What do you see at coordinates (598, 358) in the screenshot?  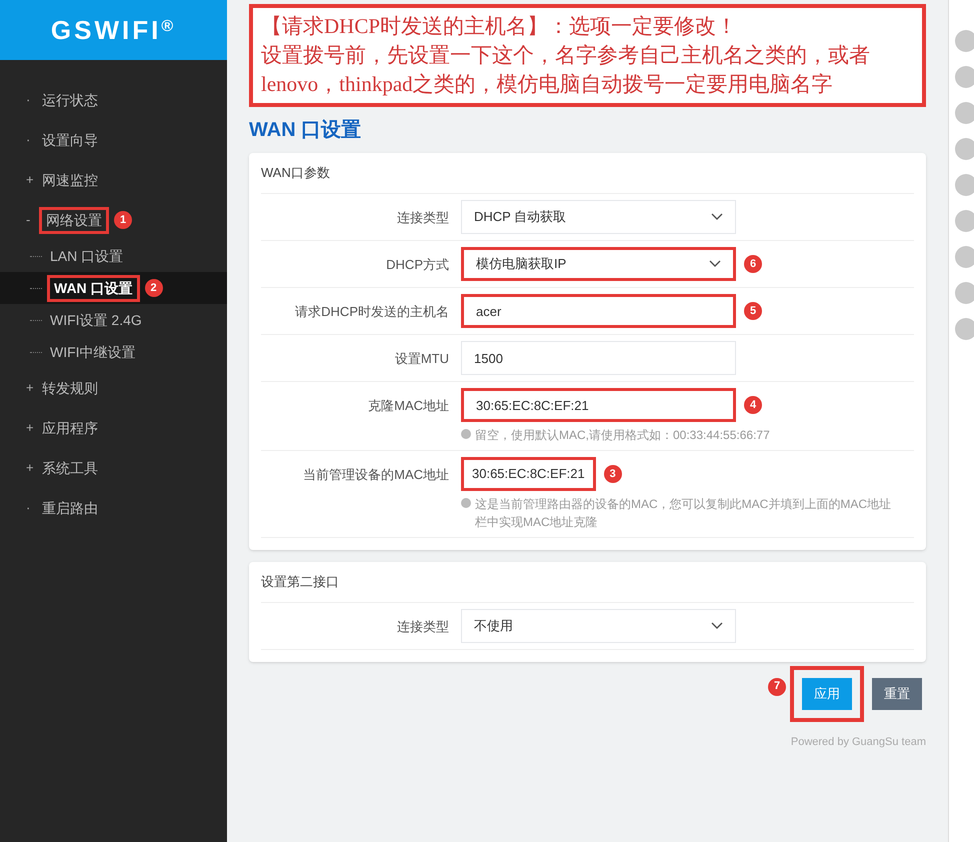 I see `input-field: 1500` at bounding box center [598, 358].